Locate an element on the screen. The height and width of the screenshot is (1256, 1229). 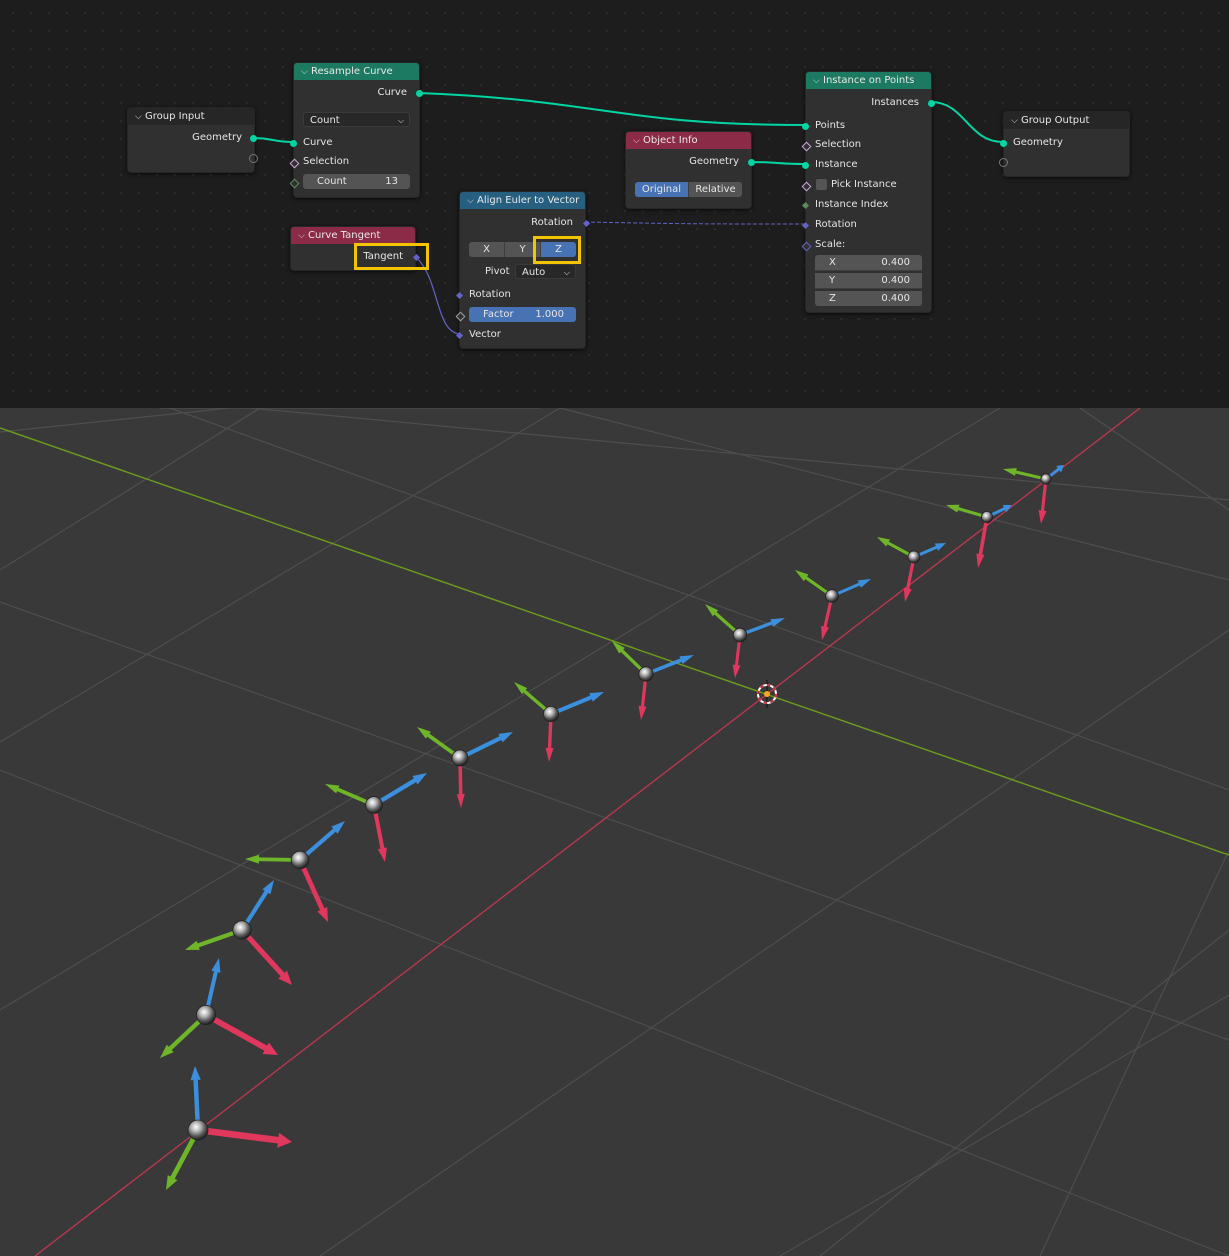
node-header: ⌵ Resample Curve is located at coordinates (356, 71).